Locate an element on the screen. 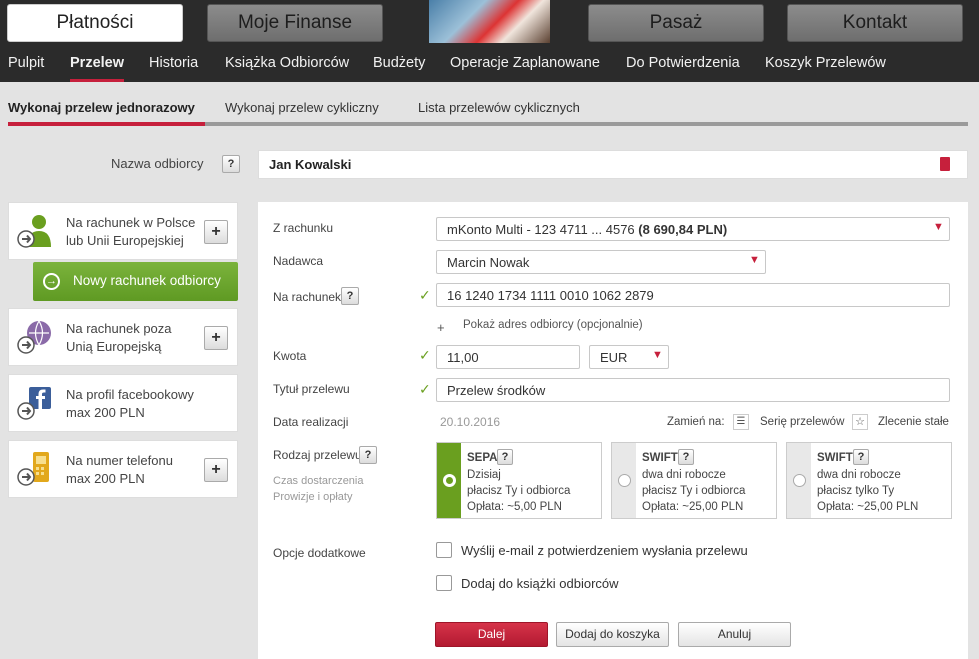 This screenshot has height=659, width=979. show-address-link: Pokaż adres odbiorcy (opcjonalnie) is located at coordinates (553, 325).